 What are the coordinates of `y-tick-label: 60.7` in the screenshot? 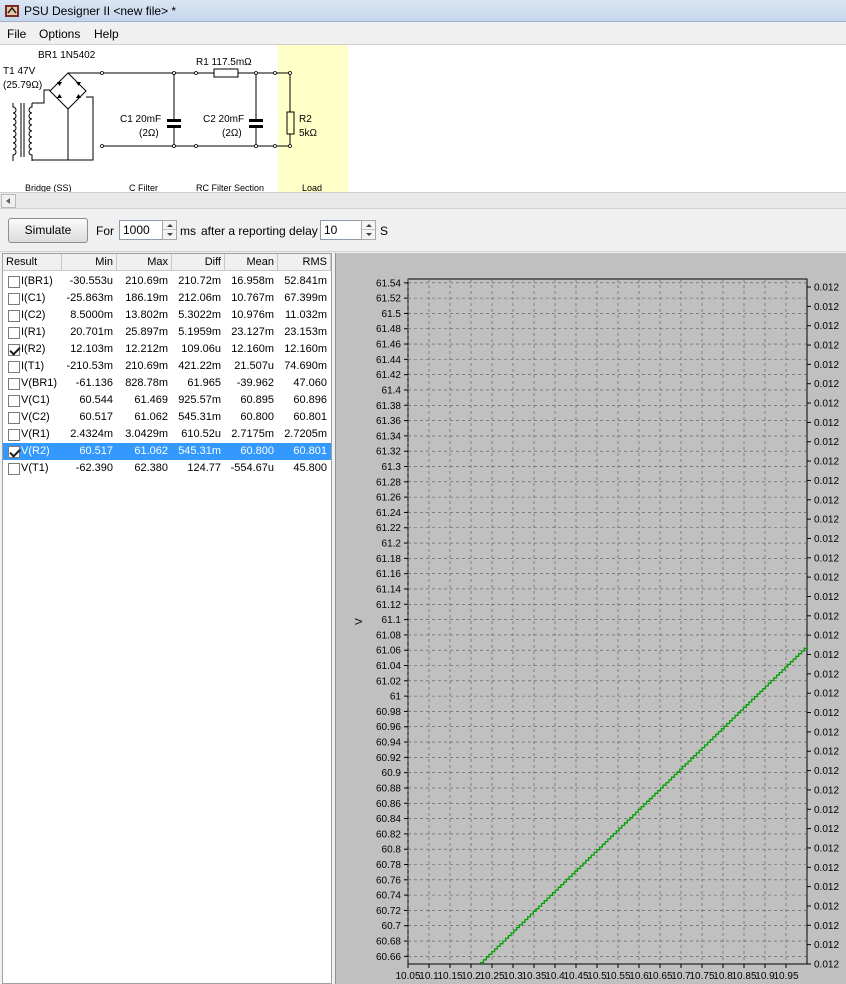 It's located at (392, 926).